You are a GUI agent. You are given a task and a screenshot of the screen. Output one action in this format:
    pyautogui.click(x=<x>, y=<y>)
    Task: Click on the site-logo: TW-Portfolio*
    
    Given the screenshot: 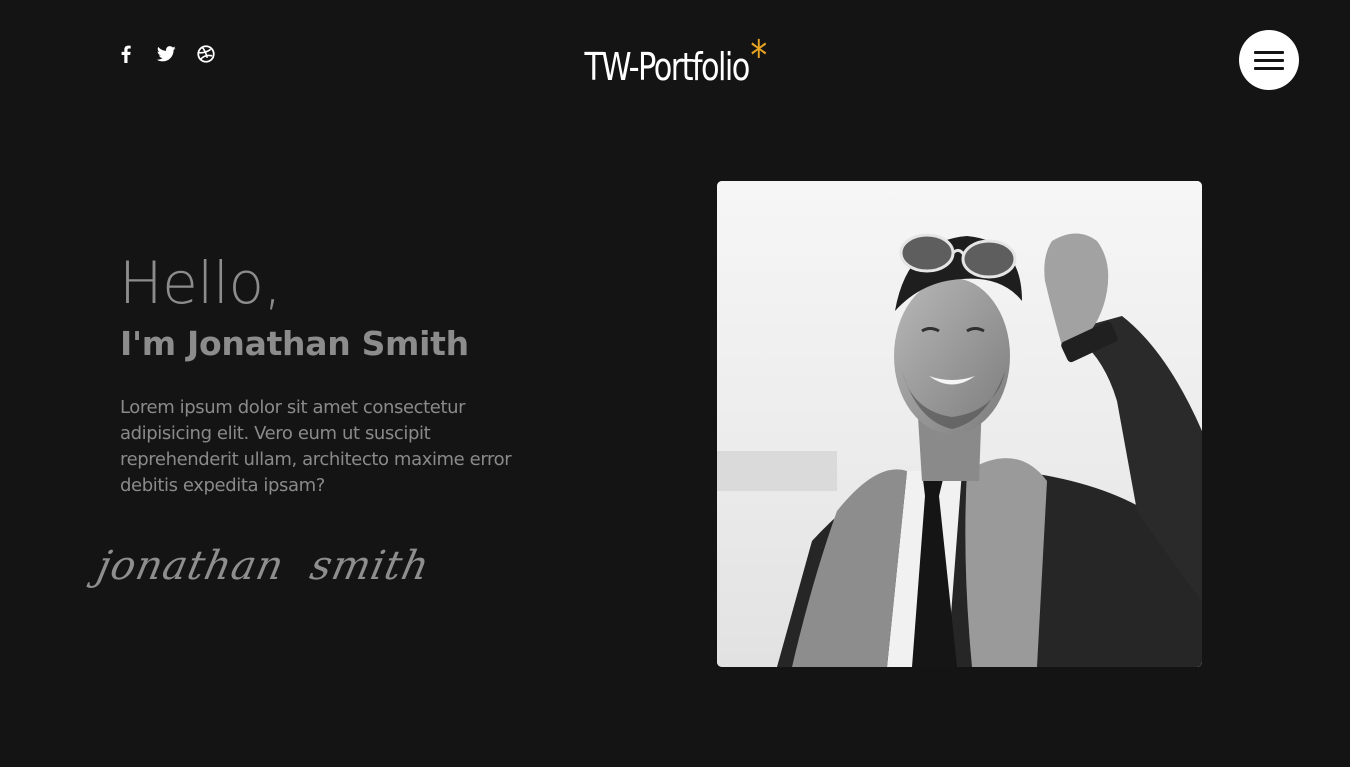 What is the action you would take?
    pyautogui.click(x=675, y=61)
    